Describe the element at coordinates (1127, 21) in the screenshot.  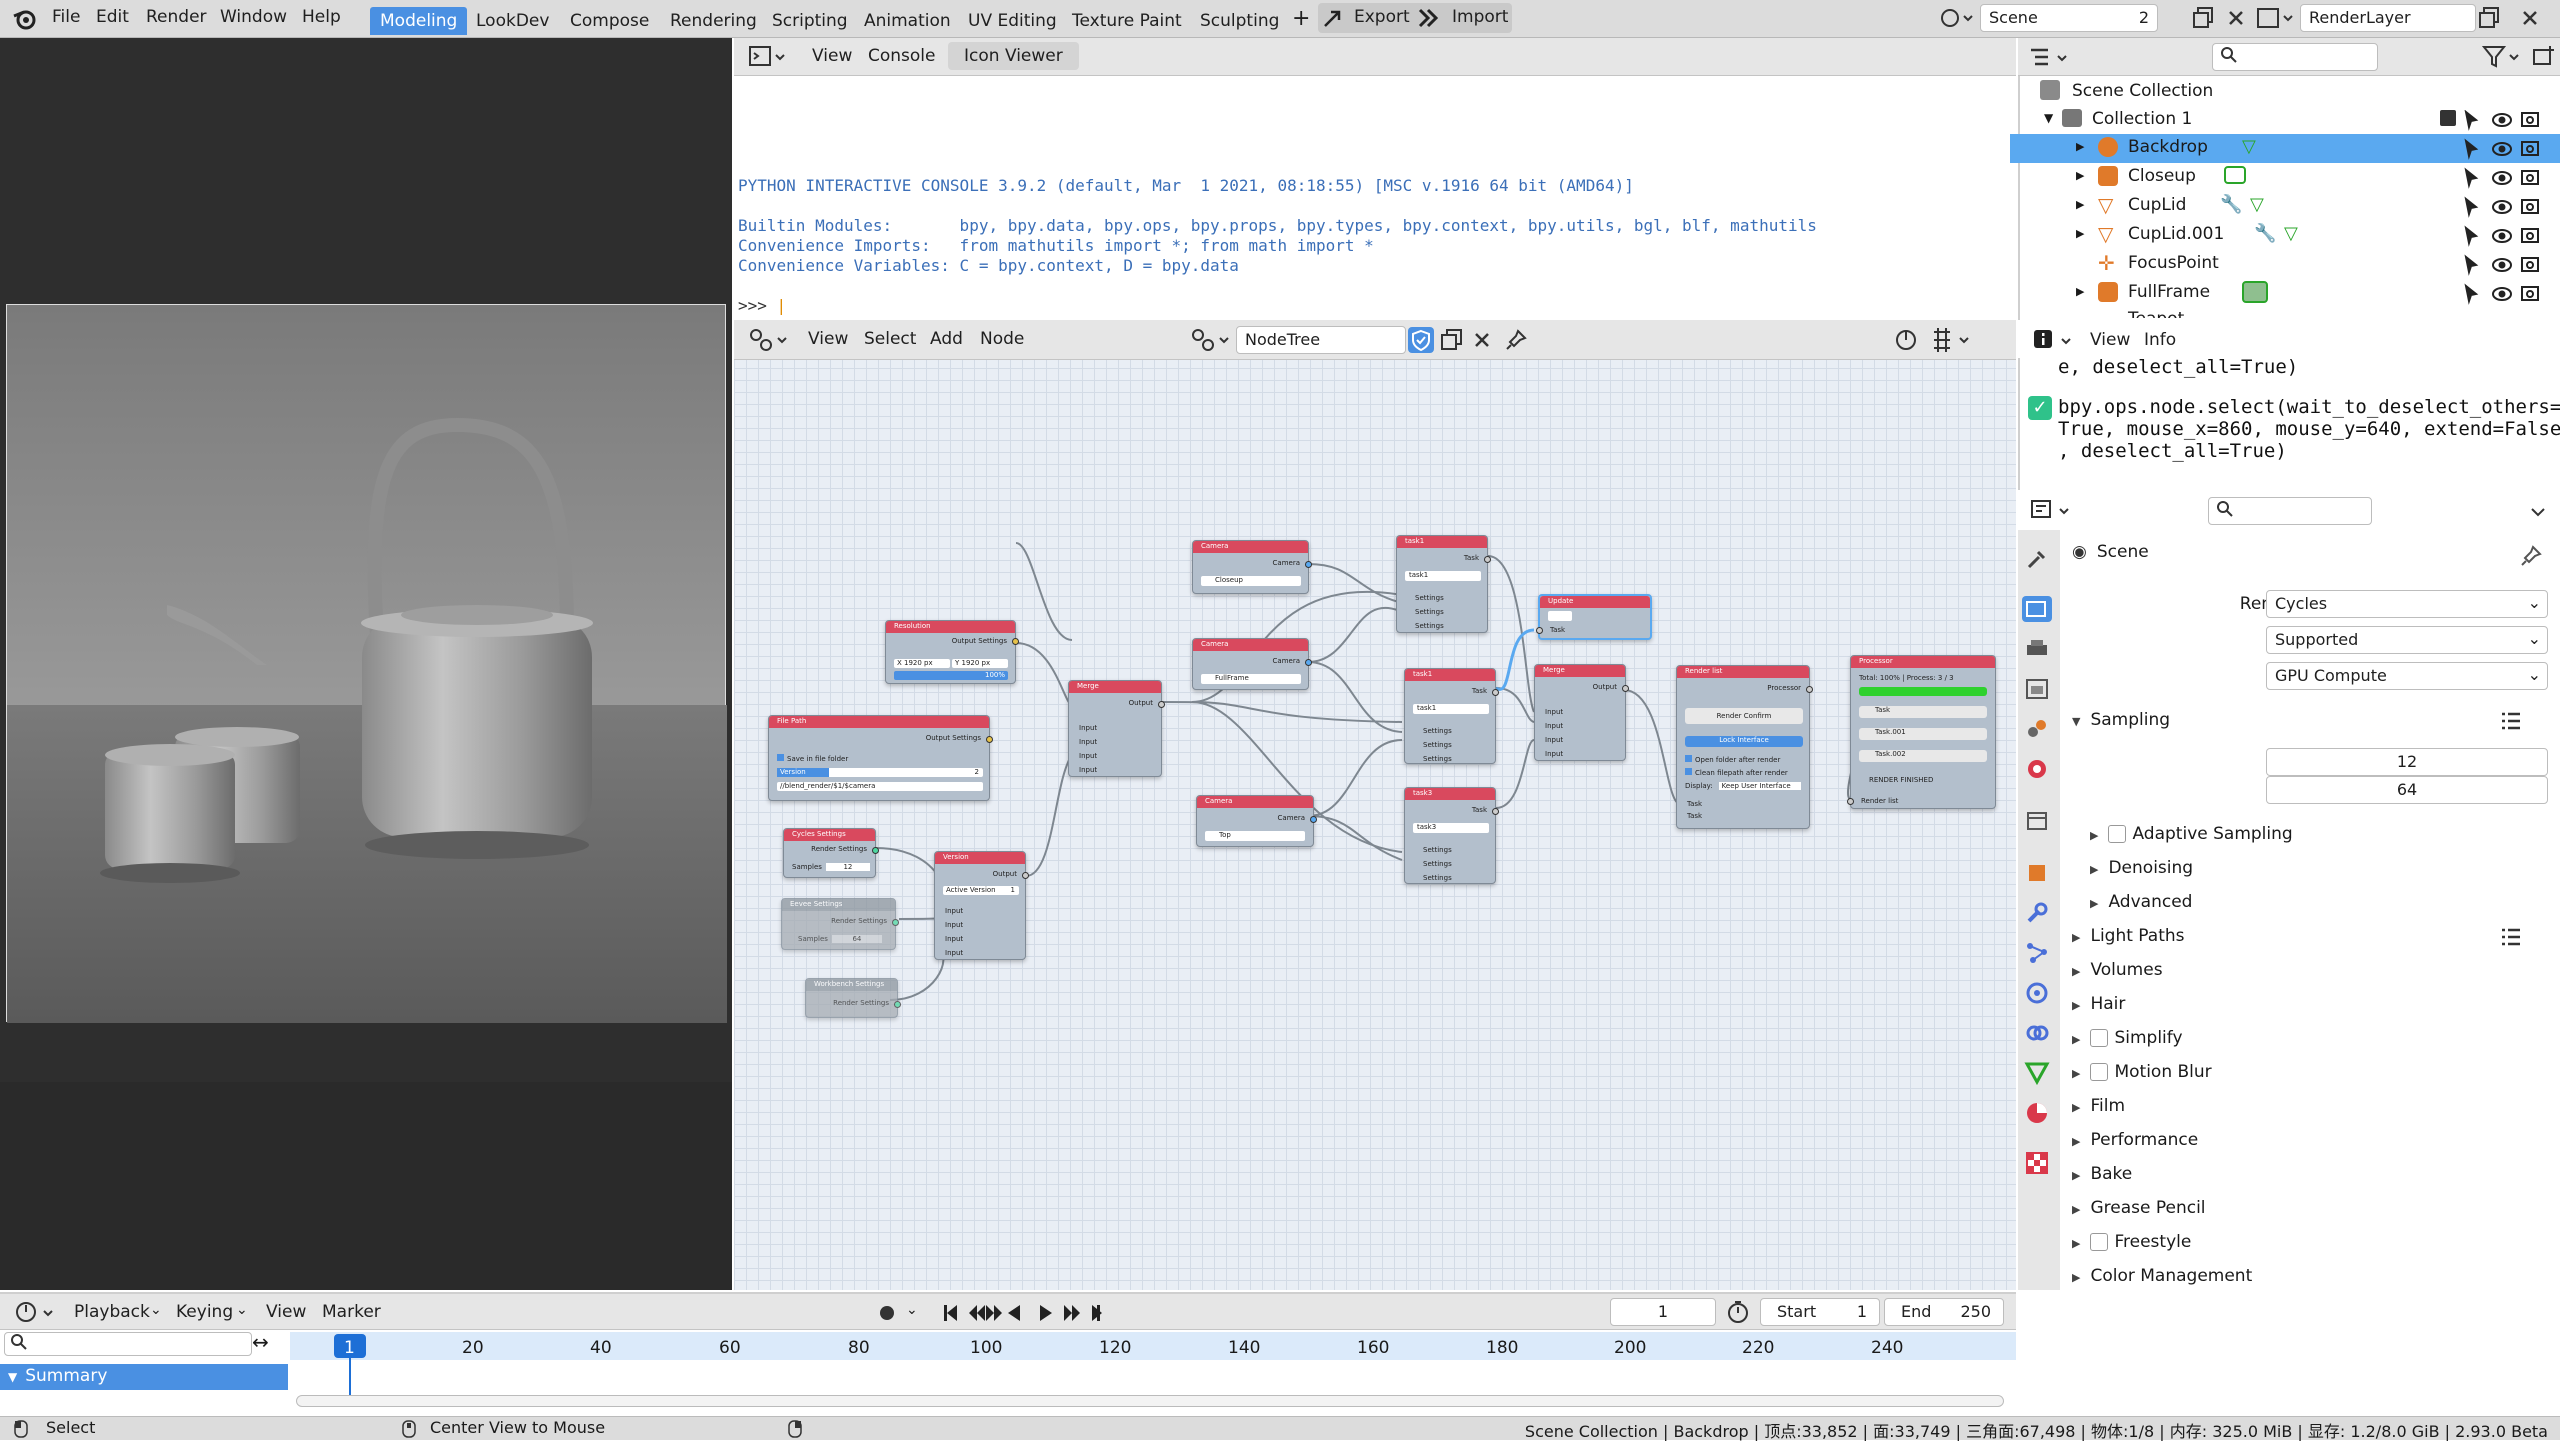
I see `tab-texture-paint: Texture Paint` at that location.